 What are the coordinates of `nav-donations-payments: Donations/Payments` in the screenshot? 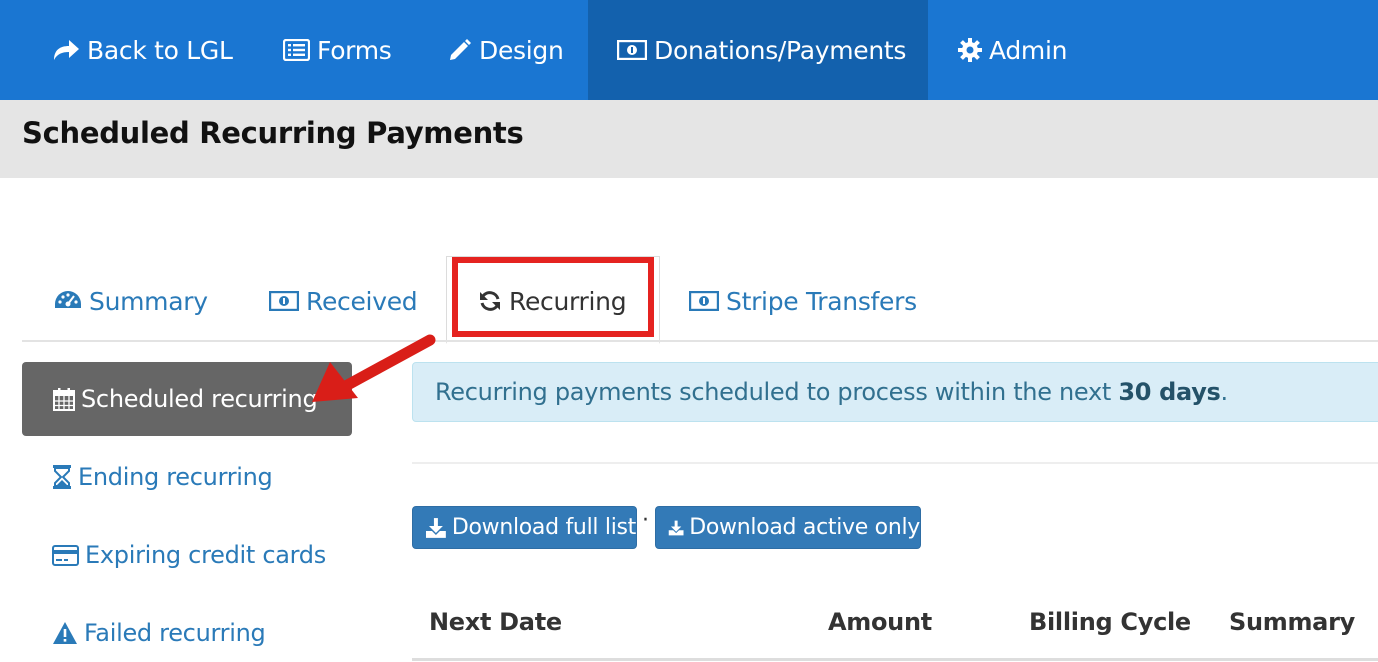 It's located at (758, 50).